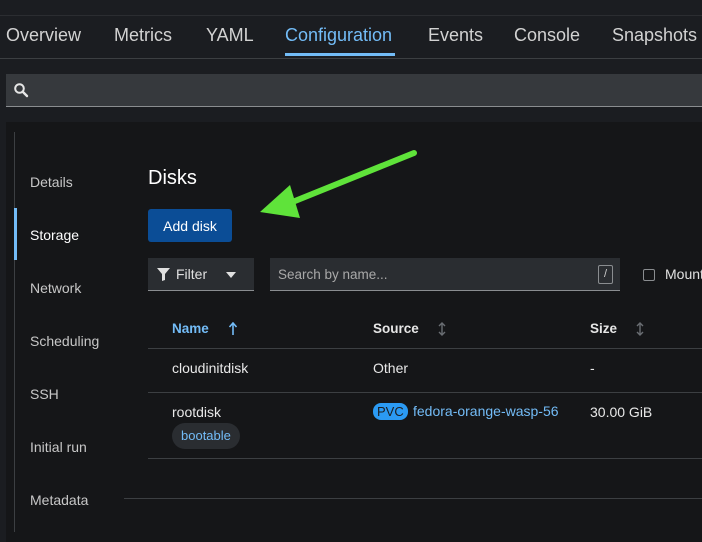  What do you see at coordinates (391, 368) in the screenshot?
I see `disk-source: Other` at bounding box center [391, 368].